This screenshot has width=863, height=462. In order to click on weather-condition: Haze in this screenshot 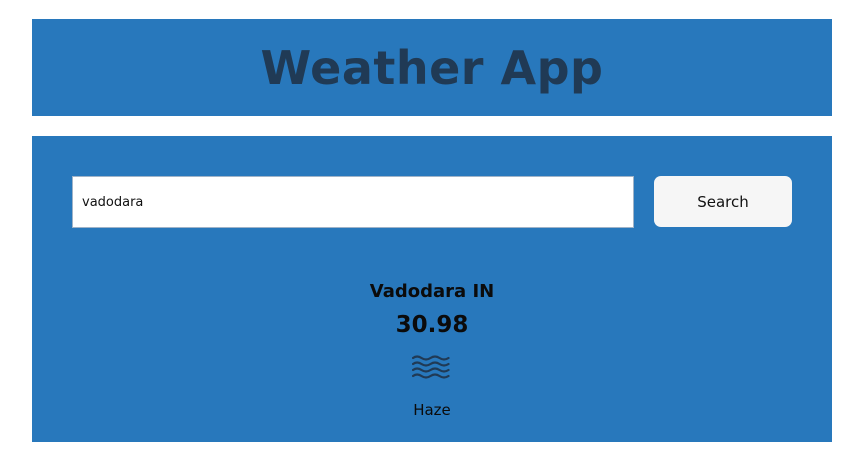, I will do `click(432, 410)`.